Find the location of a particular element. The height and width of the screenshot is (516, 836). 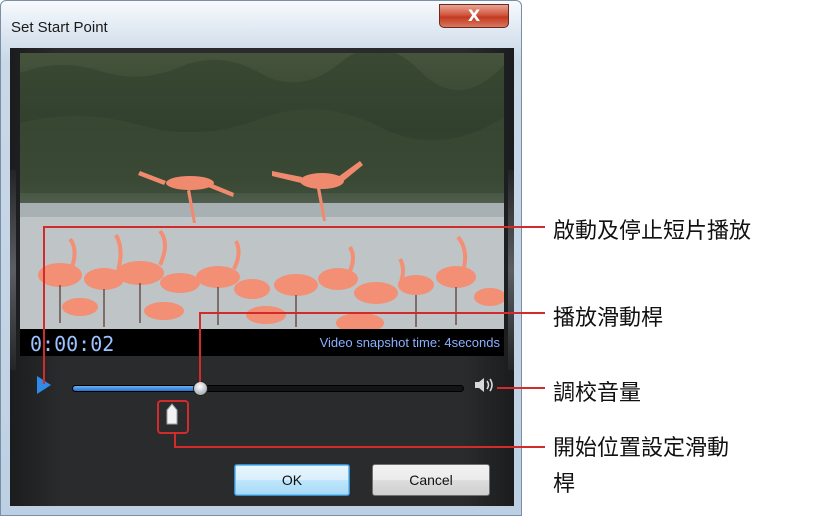

cancel-button: Cancel is located at coordinates (431, 480).